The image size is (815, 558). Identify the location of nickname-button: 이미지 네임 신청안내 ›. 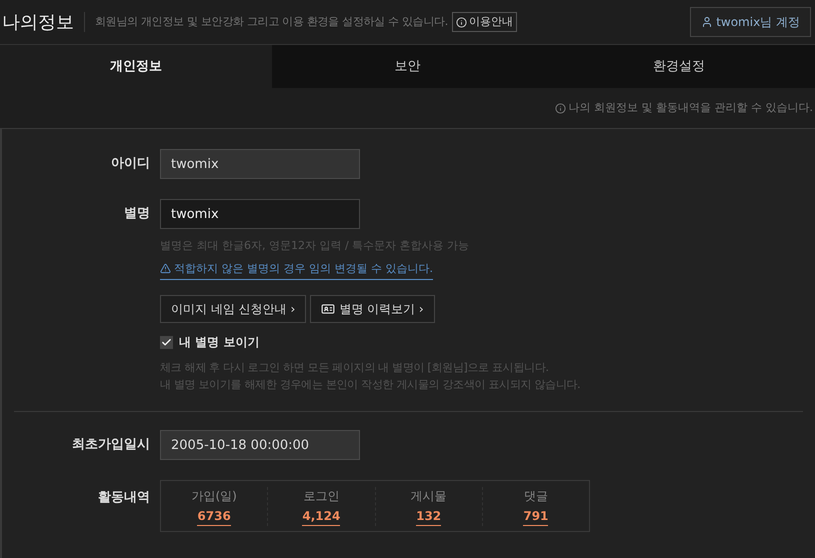
(233, 309).